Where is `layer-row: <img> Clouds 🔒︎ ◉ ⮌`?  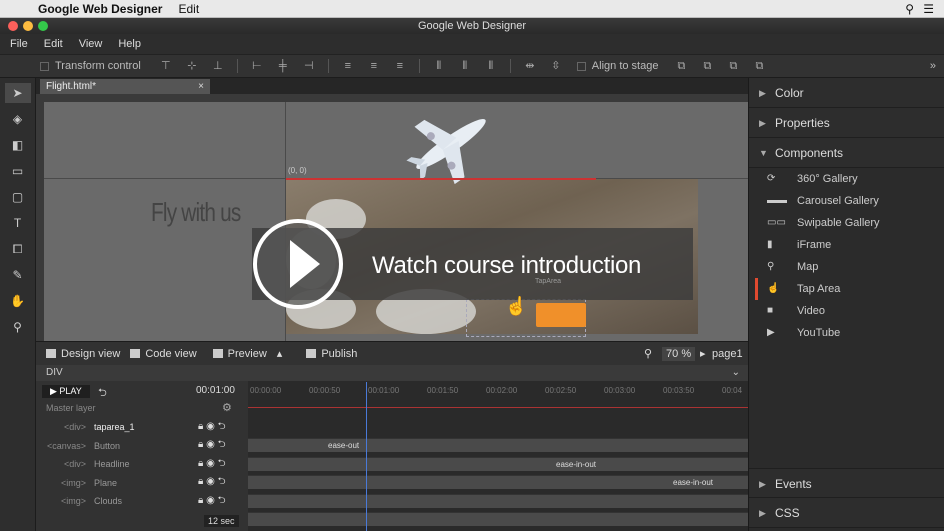 layer-row: <img> Clouds 🔒︎ ◉ ⮌ is located at coordinates (142, 501).